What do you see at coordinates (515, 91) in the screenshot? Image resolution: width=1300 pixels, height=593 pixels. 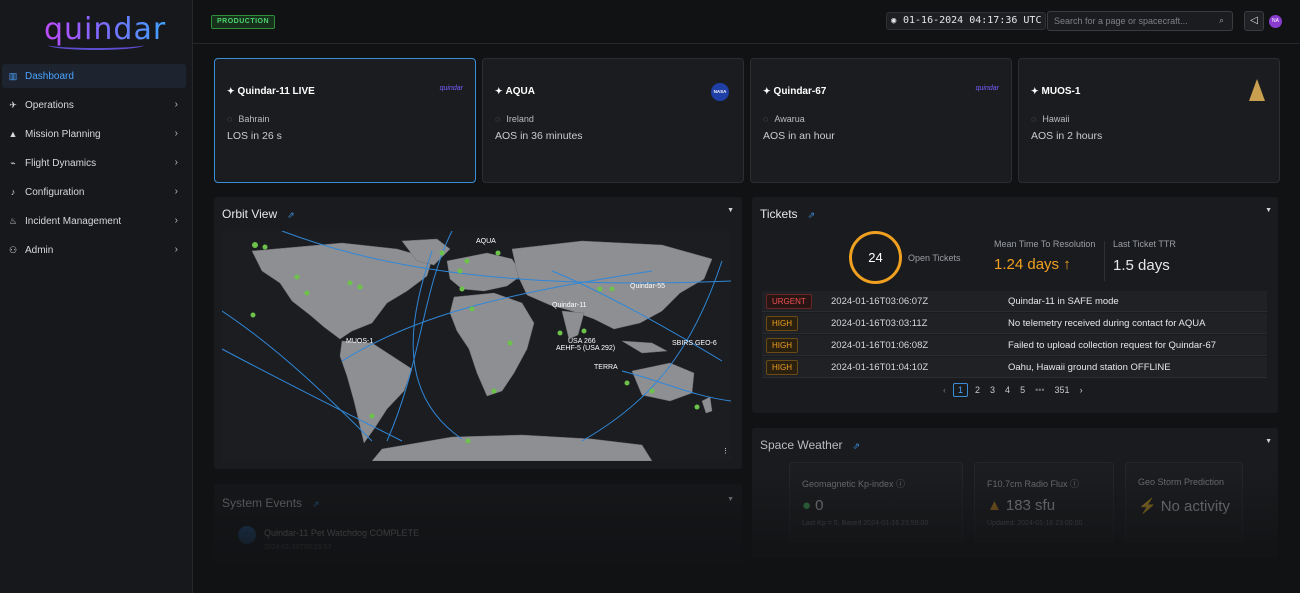 I see `pass-card-title: ✦ AQUA` at bounding box center [515, 91].